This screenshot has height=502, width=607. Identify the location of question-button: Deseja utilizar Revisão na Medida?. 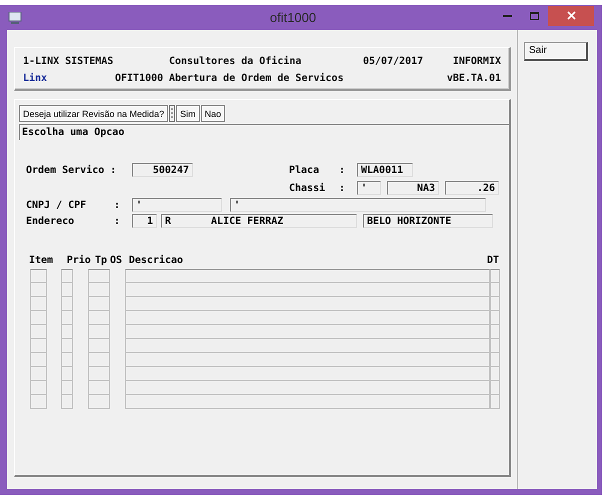
(93, 113).